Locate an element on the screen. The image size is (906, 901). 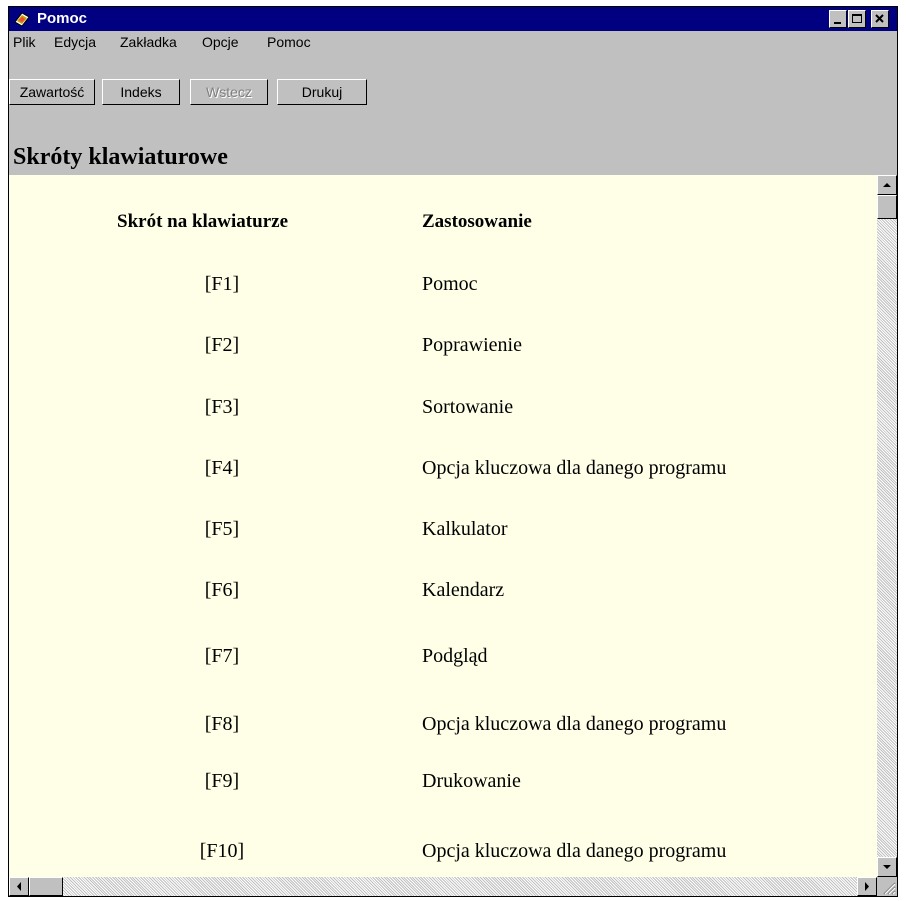
table-row-usage: Poprawienie is located at coordinates (472, 345).